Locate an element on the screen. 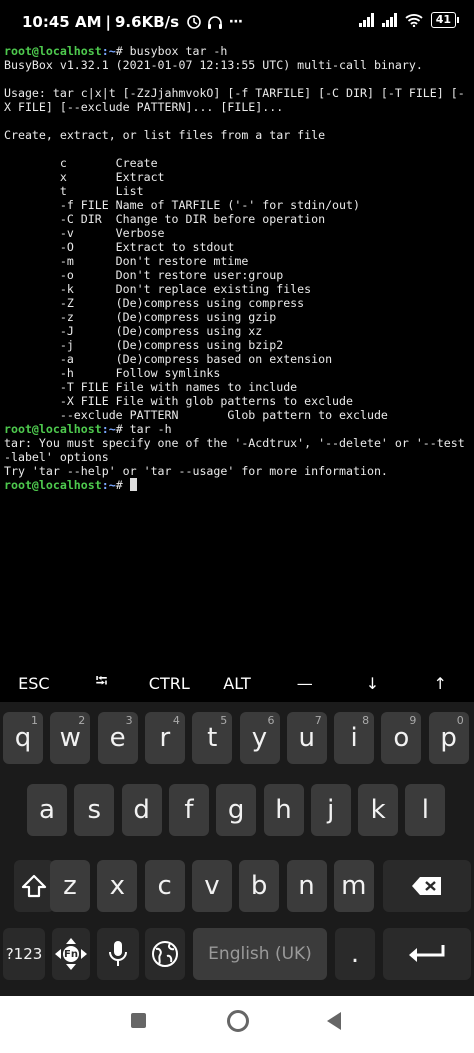  key-label: i is located at coordinates (354, 738).